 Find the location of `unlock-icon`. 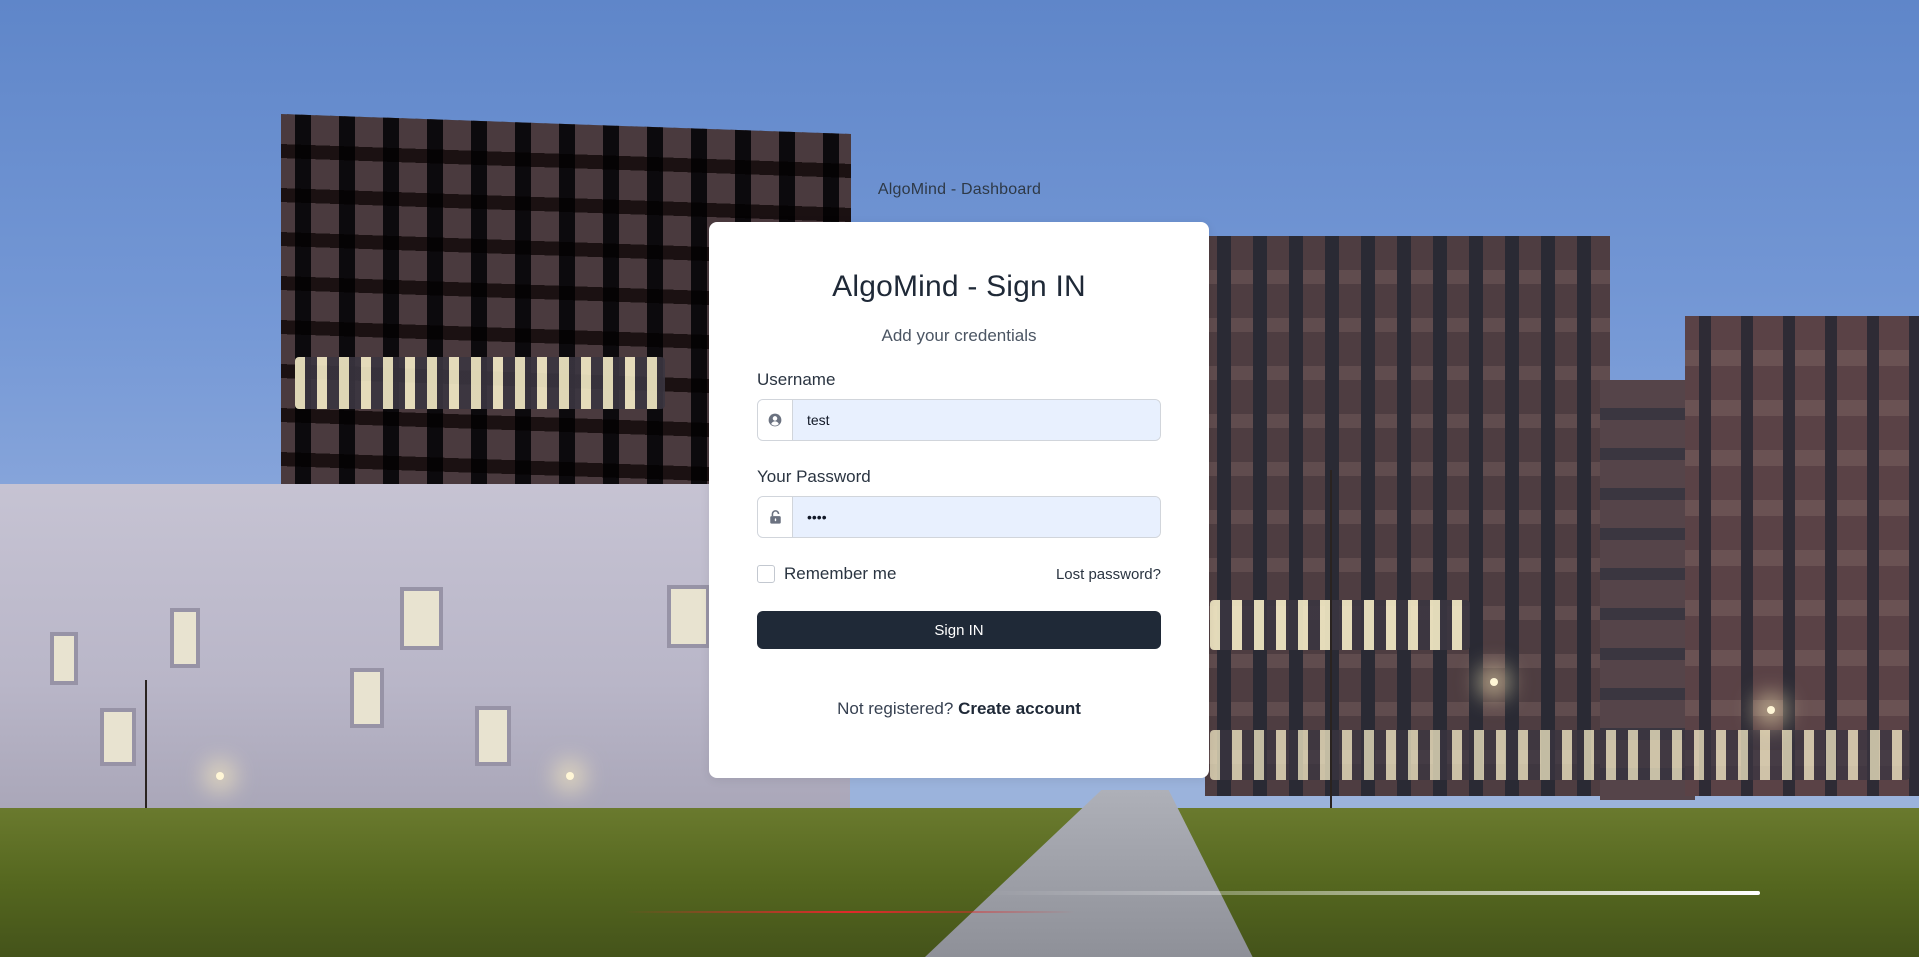

unlock-icon is located at coordinates (775, 517).